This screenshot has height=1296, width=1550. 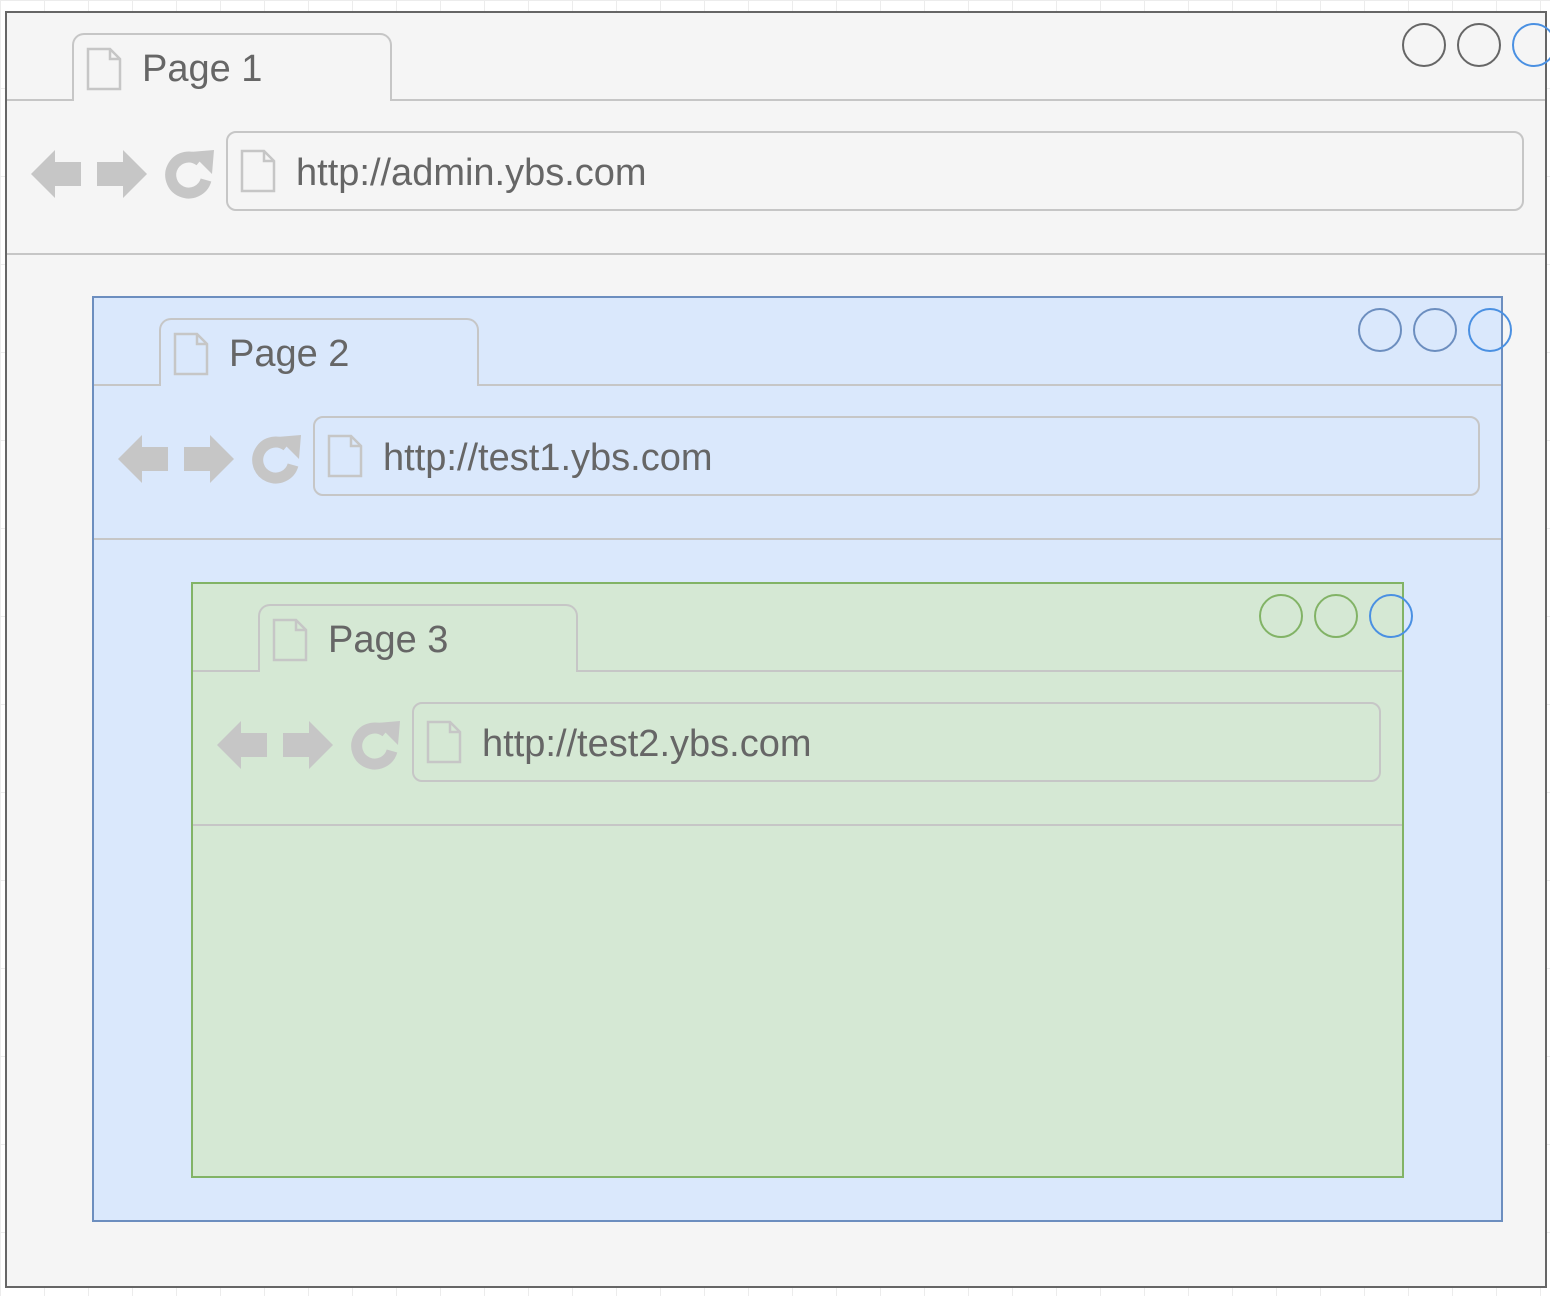 I want to click on tab-label: Page 1, so click(x=202, y=69).